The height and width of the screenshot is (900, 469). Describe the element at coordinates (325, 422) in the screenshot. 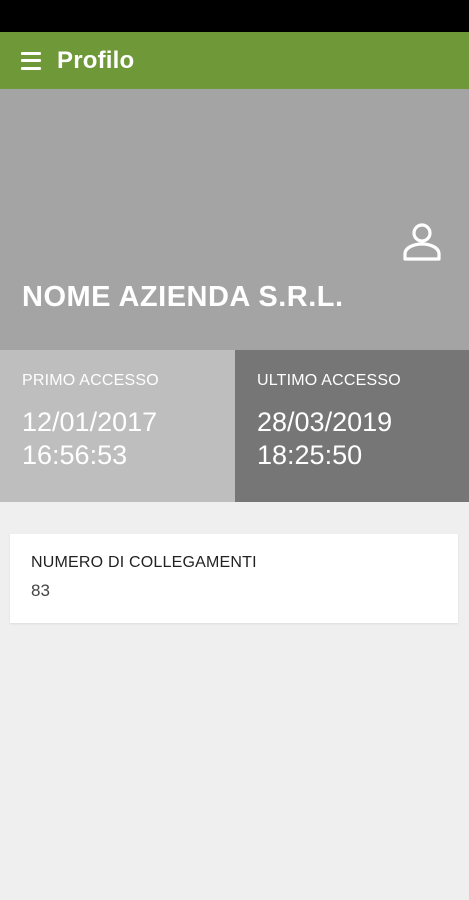

I see `last-access-date: 28/03/2019` at that location.